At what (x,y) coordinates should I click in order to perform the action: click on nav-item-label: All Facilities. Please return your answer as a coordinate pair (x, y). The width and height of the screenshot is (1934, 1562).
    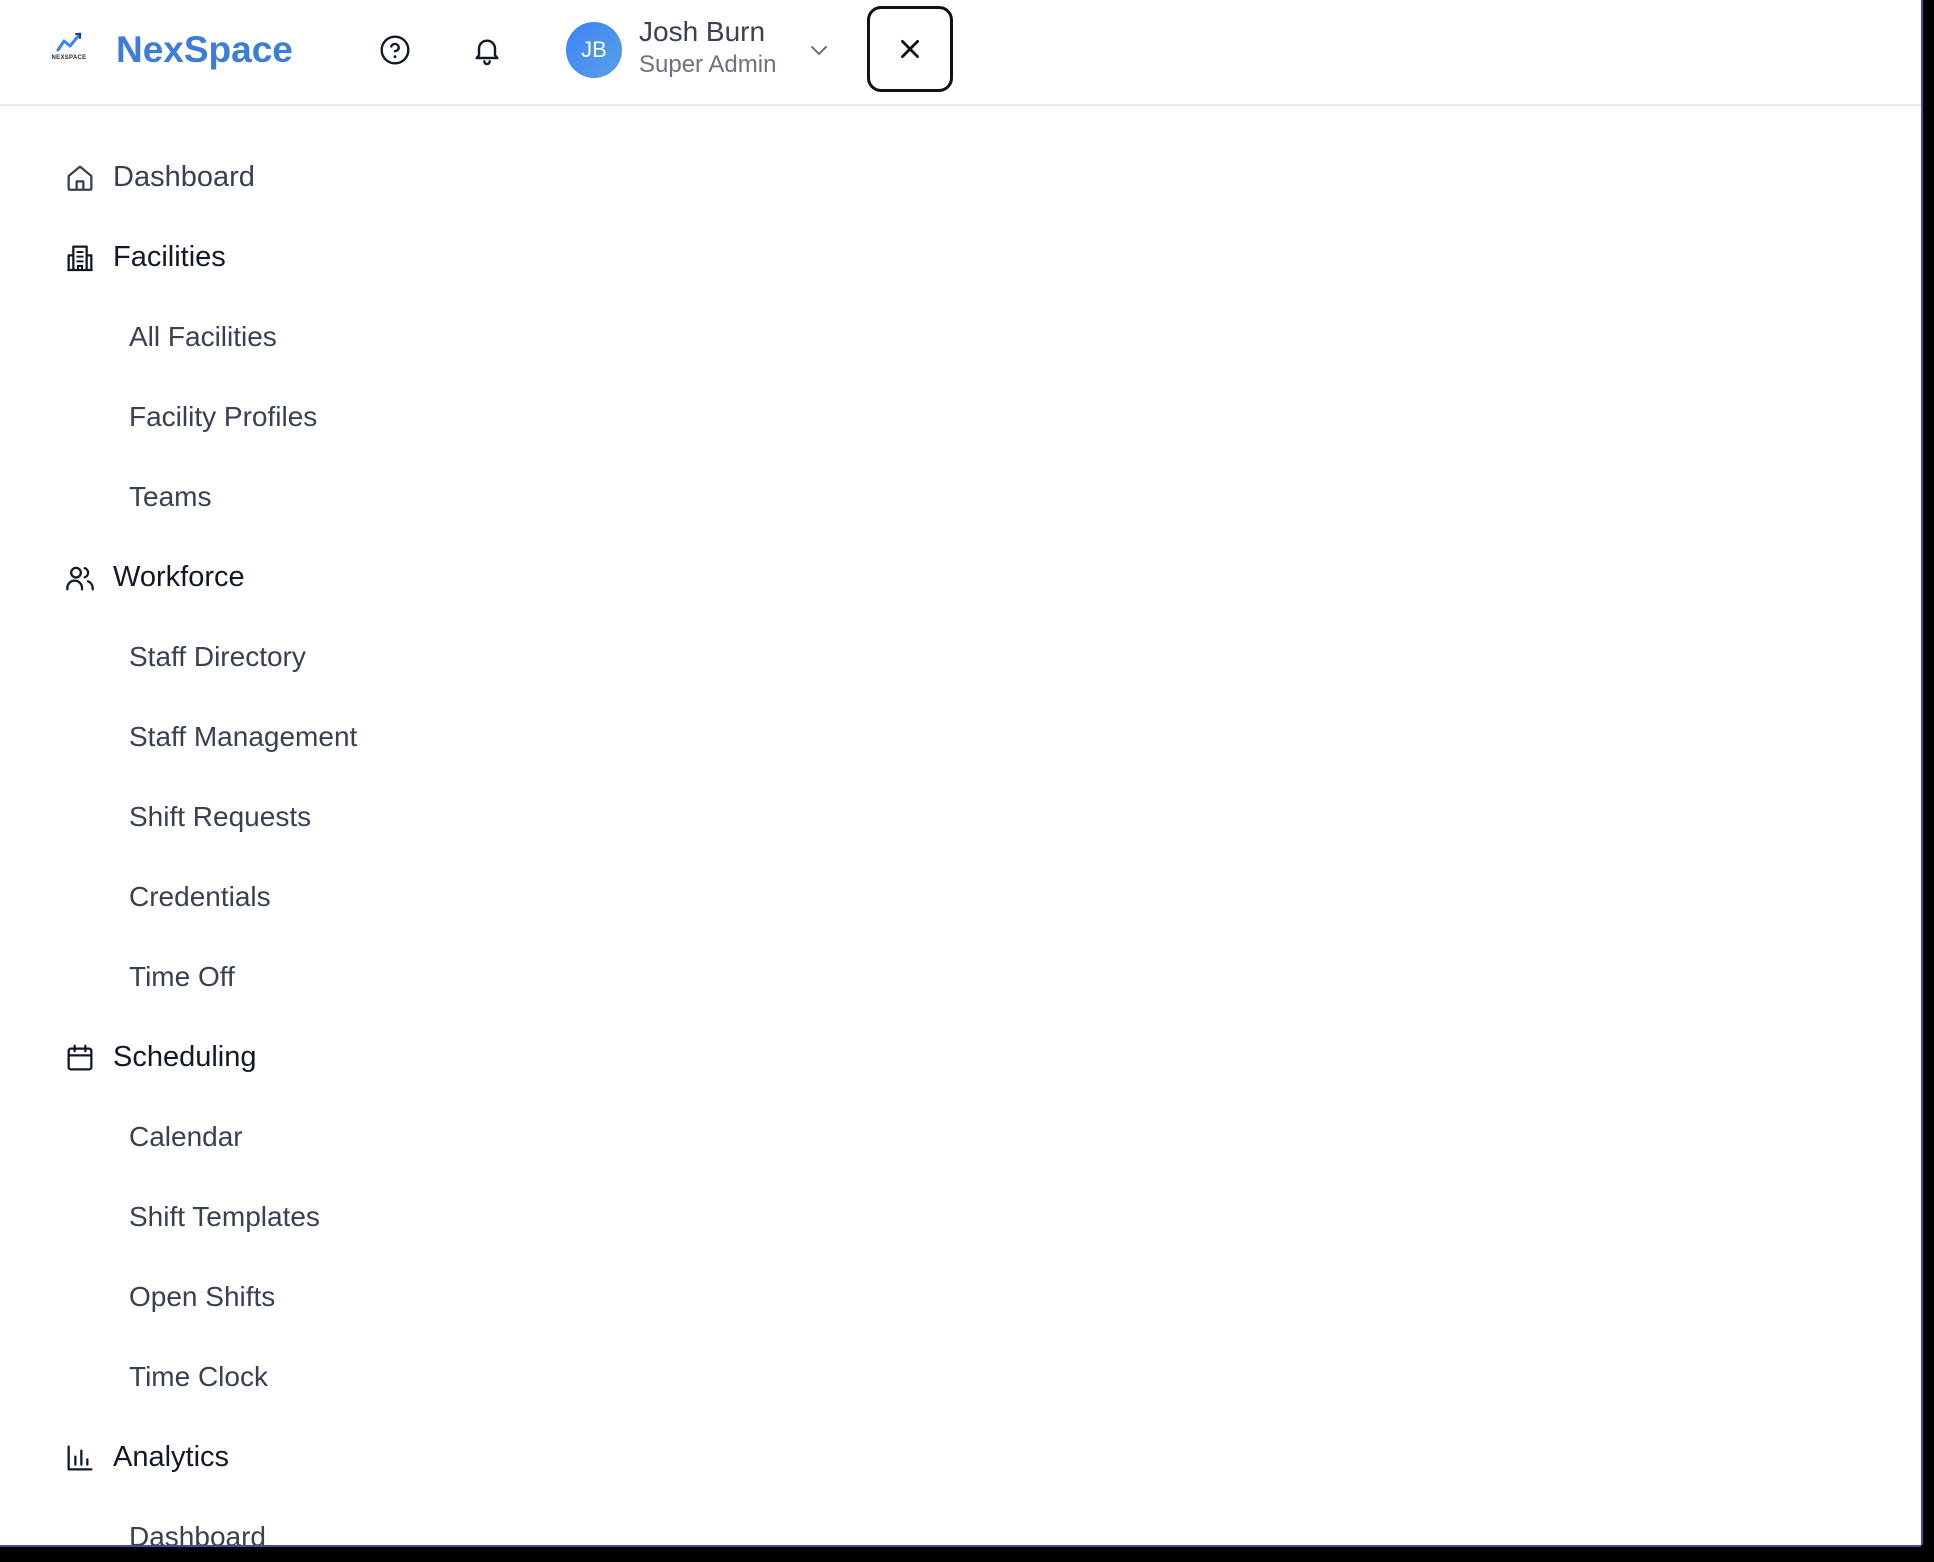
    Looking at the image, I should click on (203, 336).